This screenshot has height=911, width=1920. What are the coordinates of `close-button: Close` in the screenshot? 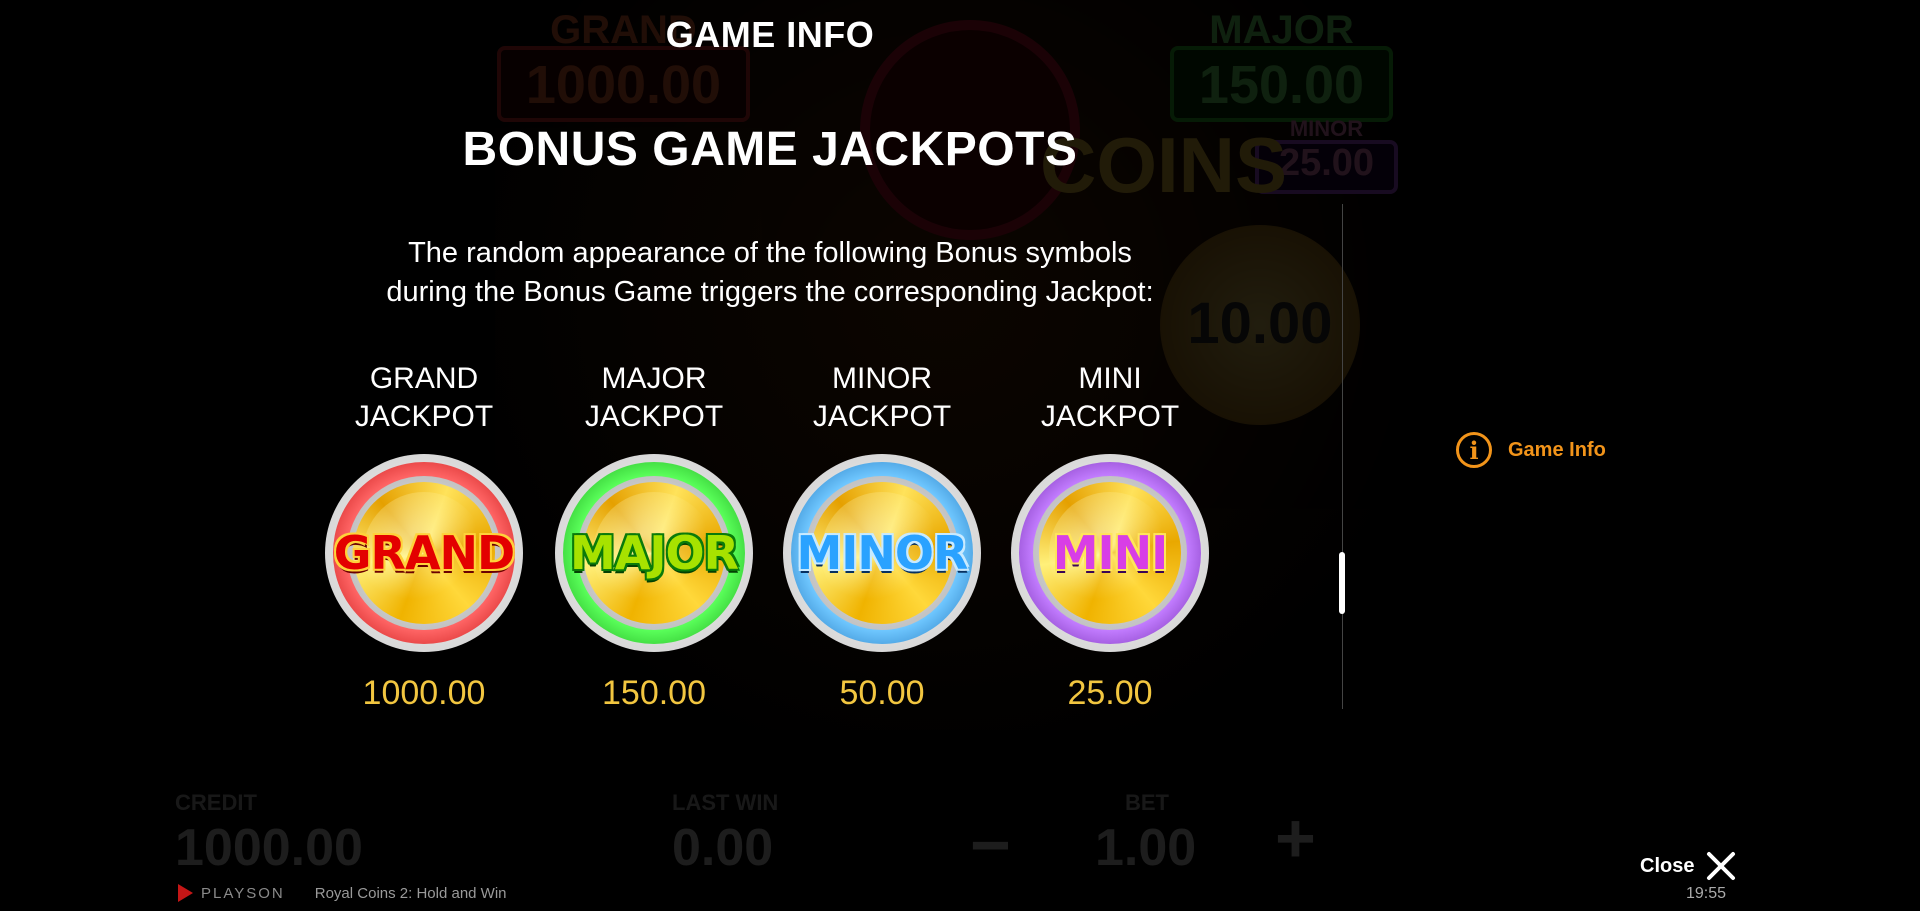 It's located at (1689, 866).